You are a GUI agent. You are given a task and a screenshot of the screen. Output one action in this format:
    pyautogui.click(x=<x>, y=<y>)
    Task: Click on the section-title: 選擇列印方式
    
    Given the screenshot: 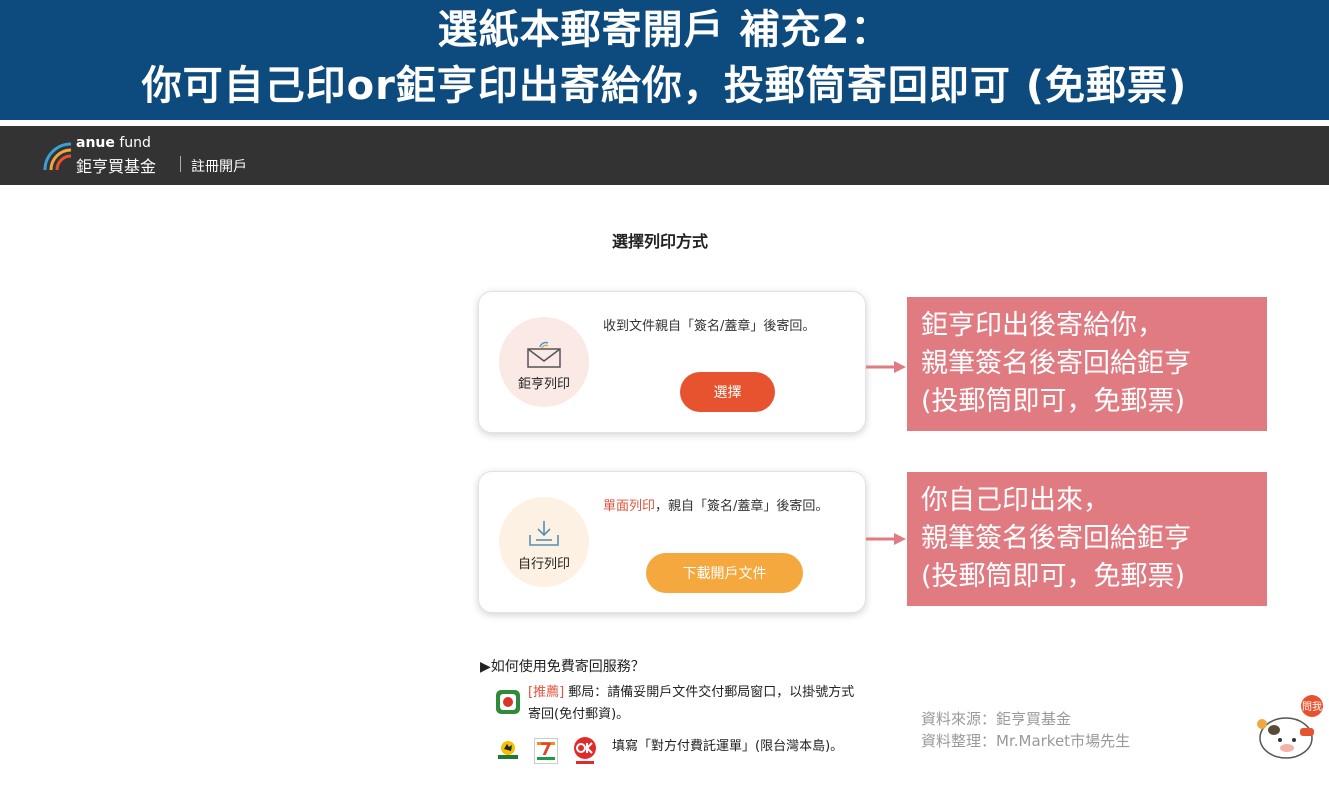 What is the action you would take?
    pyautogui.click(x=660, y=241)
    